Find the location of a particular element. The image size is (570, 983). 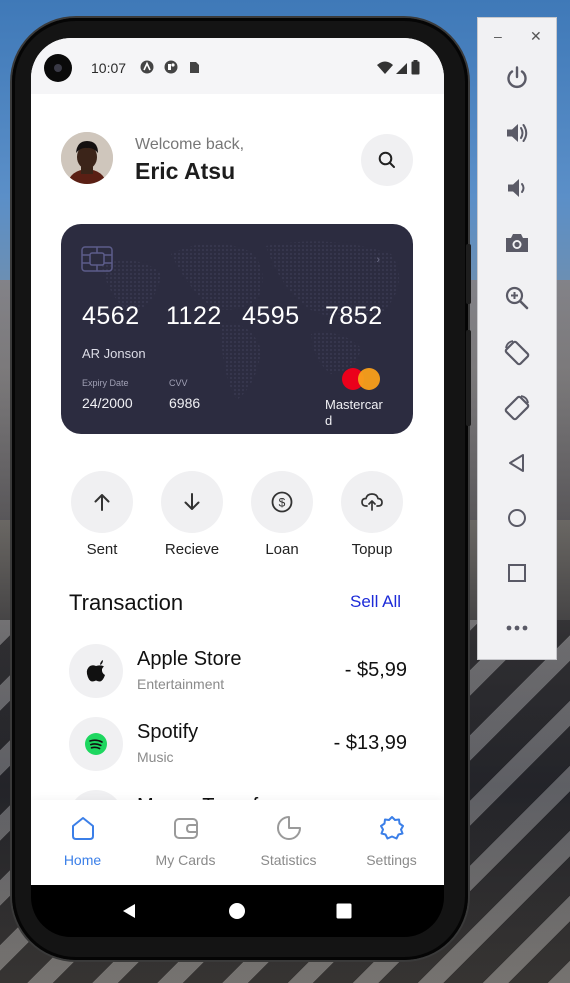

emulator-toolbar: – ✕ is located at coordinates (517, 338).